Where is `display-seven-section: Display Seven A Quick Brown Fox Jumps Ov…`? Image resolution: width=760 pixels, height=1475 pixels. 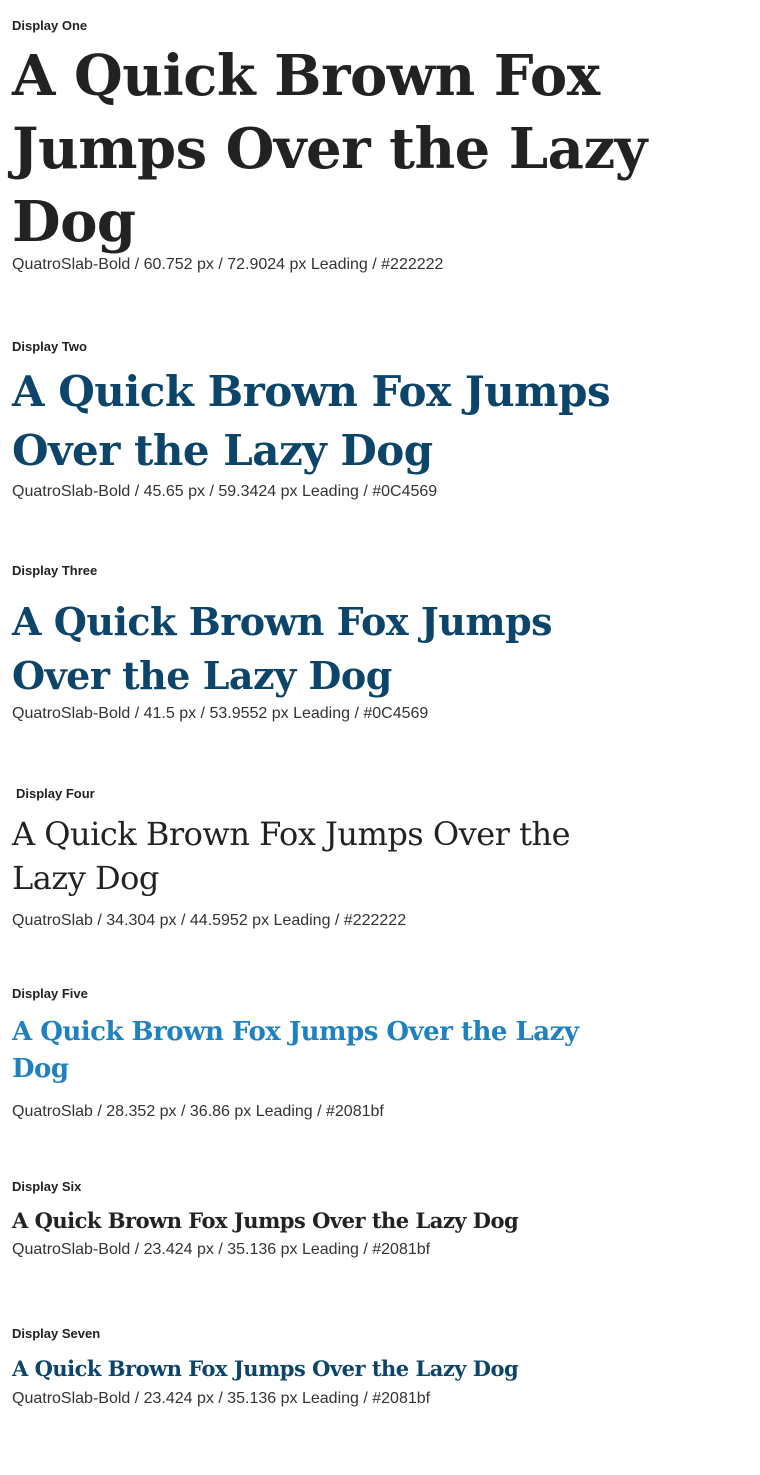
display-seven-section: Display Seven A Quick Brown Fox Jumps Ov… is located at coordinates (332, 1367).